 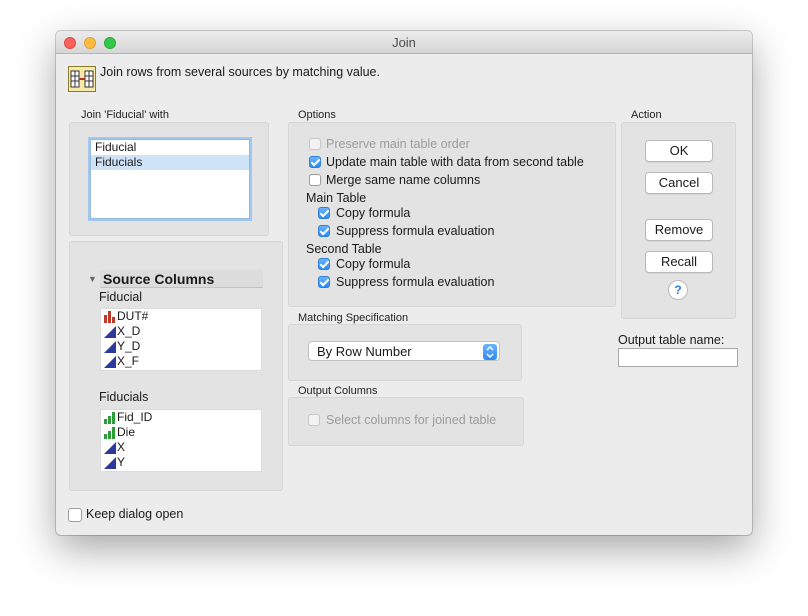 I want to click on column-item-die: Die, so click(x=181, y=432).